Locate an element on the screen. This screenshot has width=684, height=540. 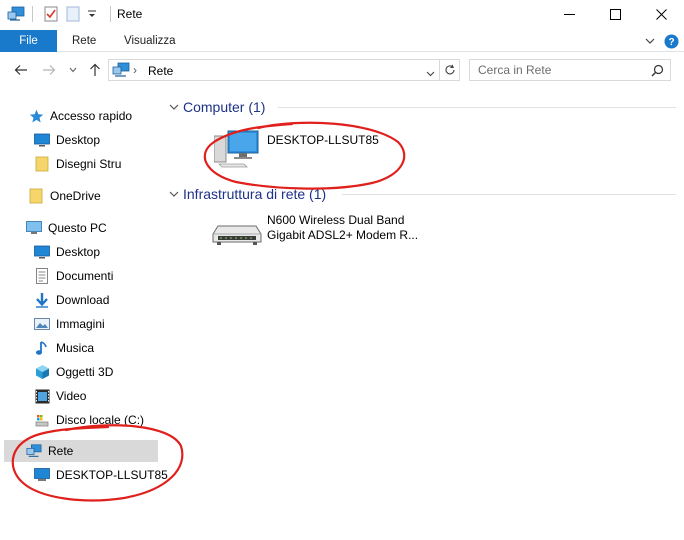
search-input is located at coordinates (560, 70).